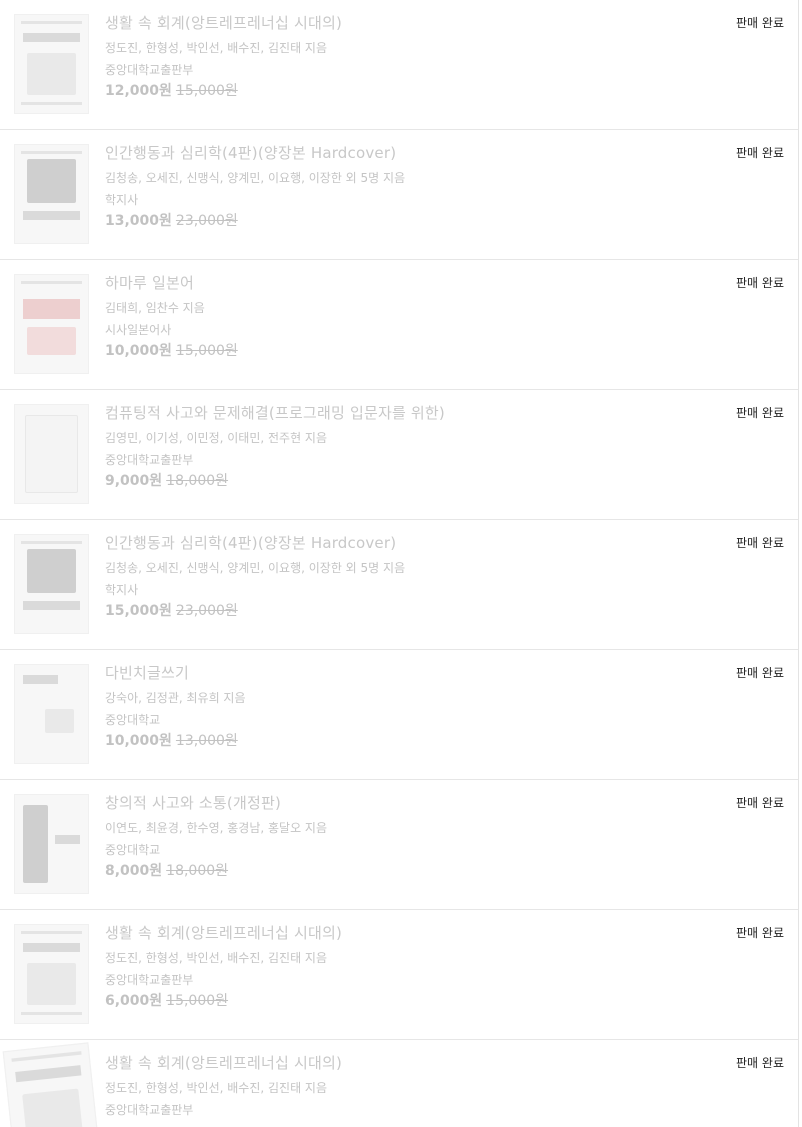 Image resolution: width=802 pixels, height=1127 pixels. I want to click on price-line: 12,000원 15,000원, so click(171, 90).